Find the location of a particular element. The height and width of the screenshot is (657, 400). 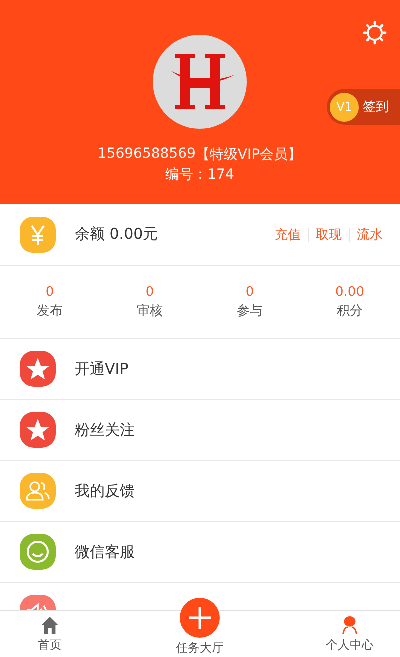

stat-value: 0.00 is located at coordinates (350, 292).